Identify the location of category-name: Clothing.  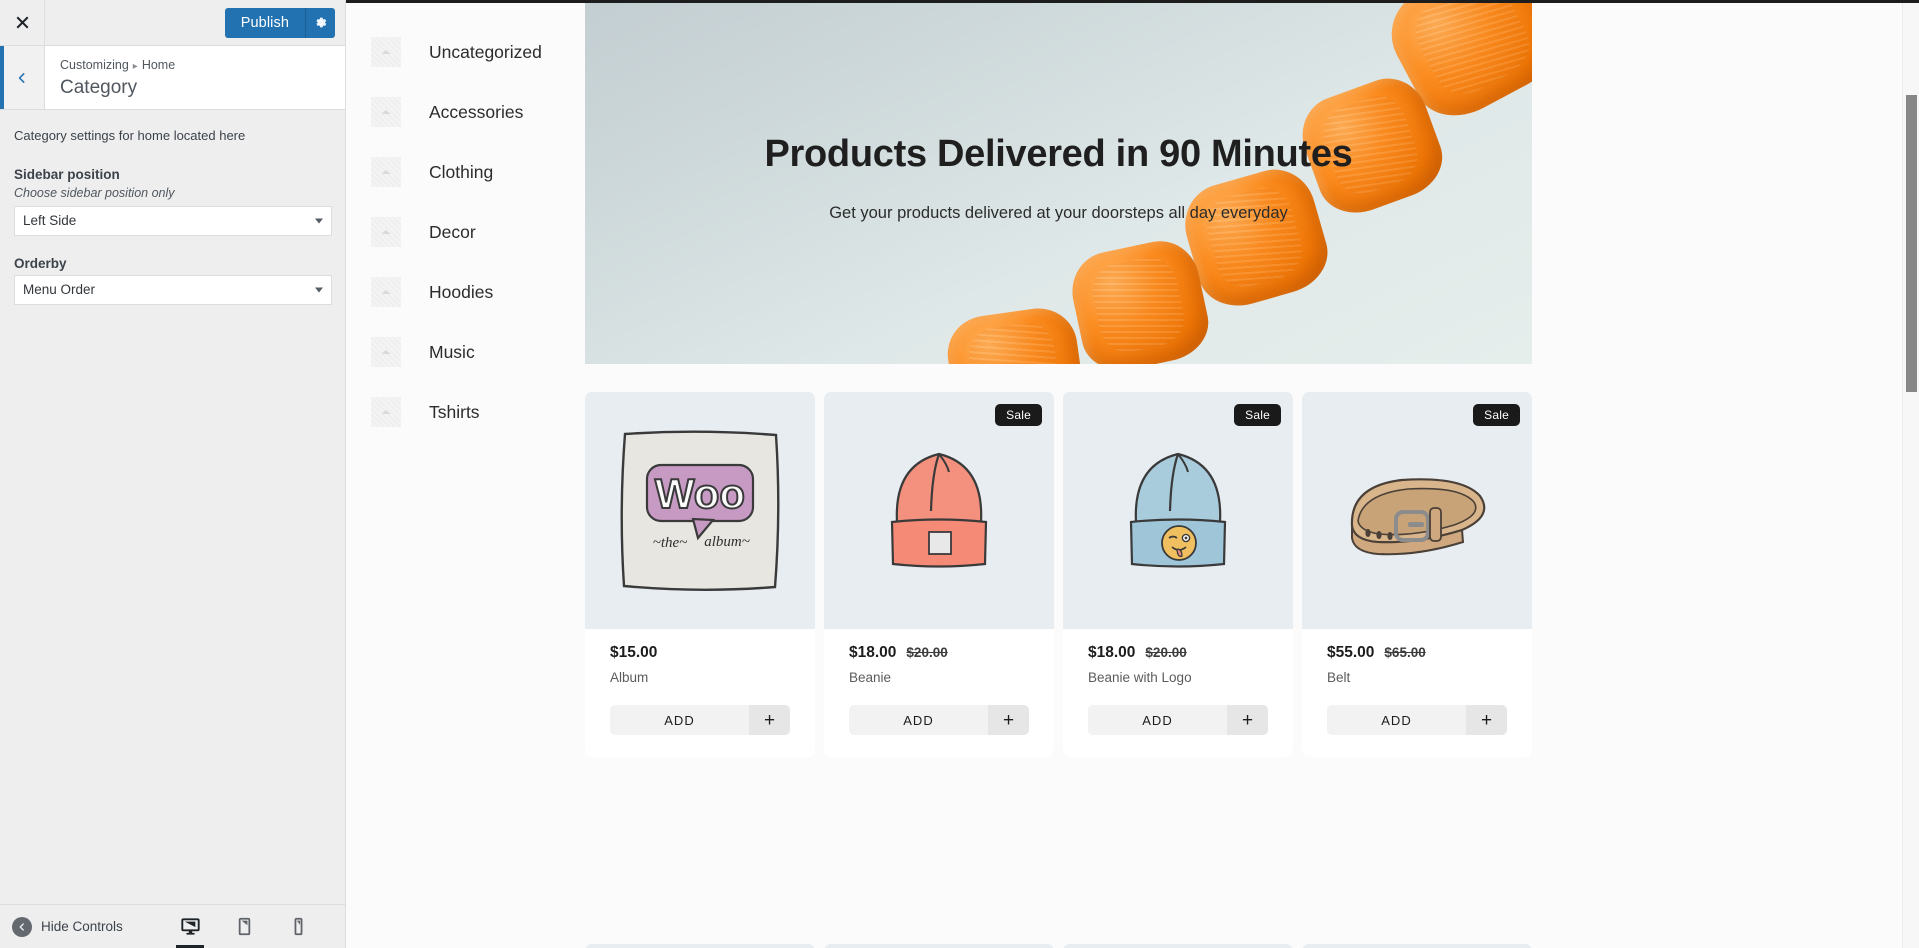
(461, 171).